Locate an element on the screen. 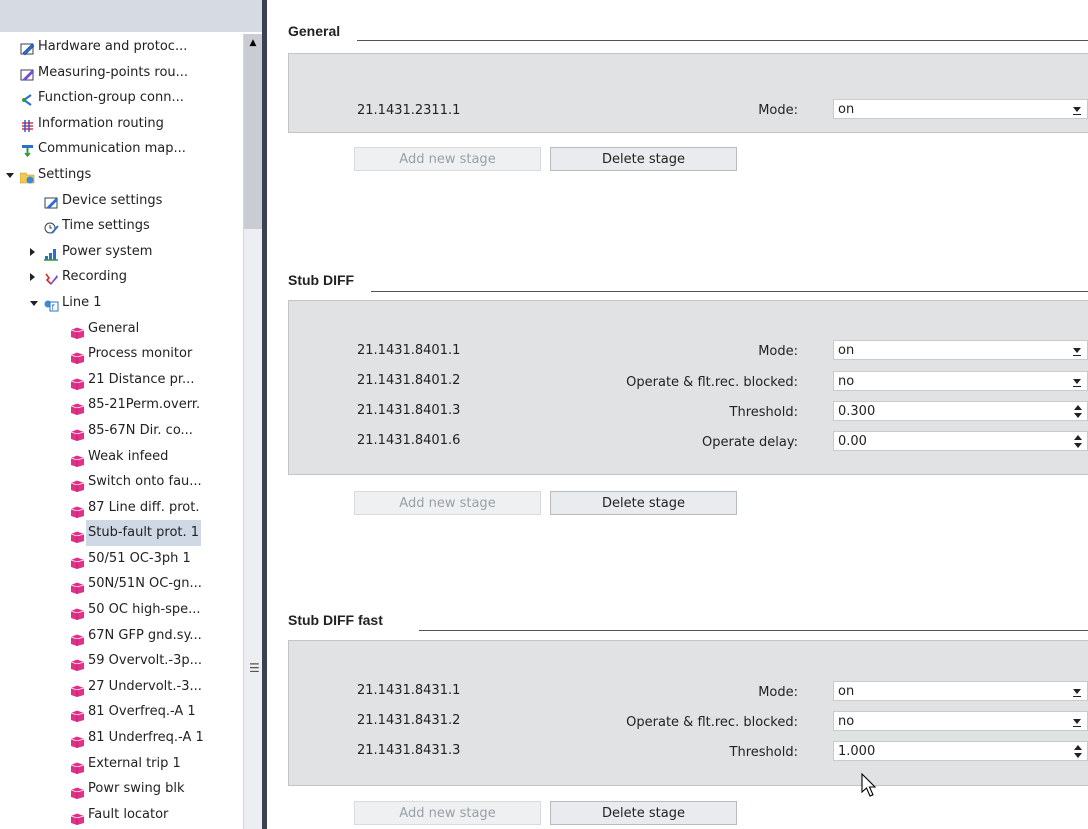 This screenshot has width=1088, height=829. tree-item-label: Stub-fault prot. 1 is located at coordinates (144, 533).